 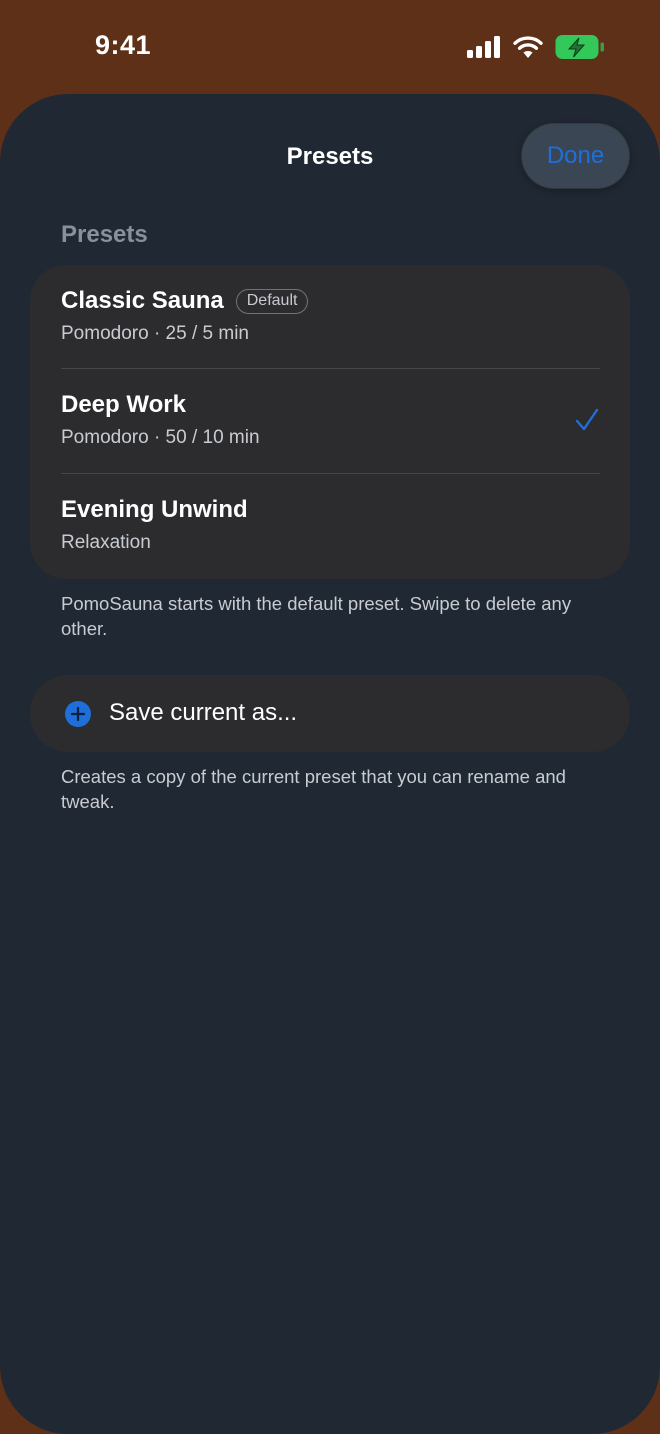 What do you see at coordinates (579, 47) in the screenshot?
I see `battery-charging-icon` at bounding box center [579, 47].